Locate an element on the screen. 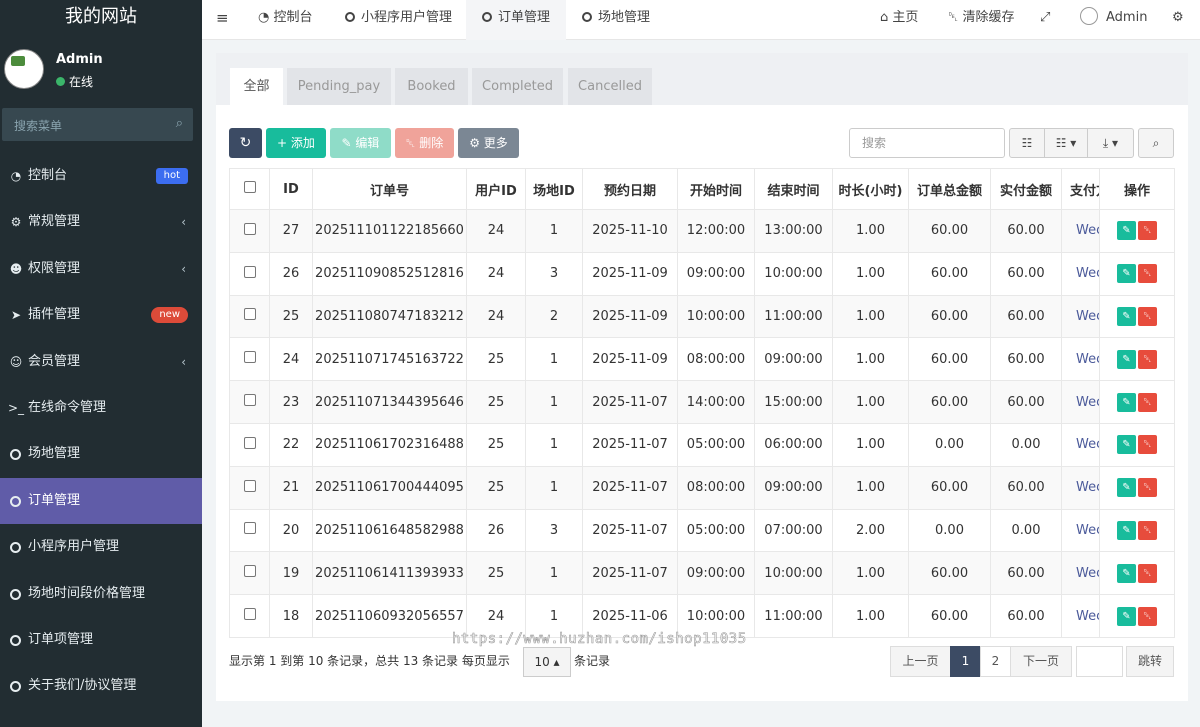 The image size is (1200, 727). sidebar-item-general: ⚙ 常规管理 ‹ is located at coordinates (101, 222).